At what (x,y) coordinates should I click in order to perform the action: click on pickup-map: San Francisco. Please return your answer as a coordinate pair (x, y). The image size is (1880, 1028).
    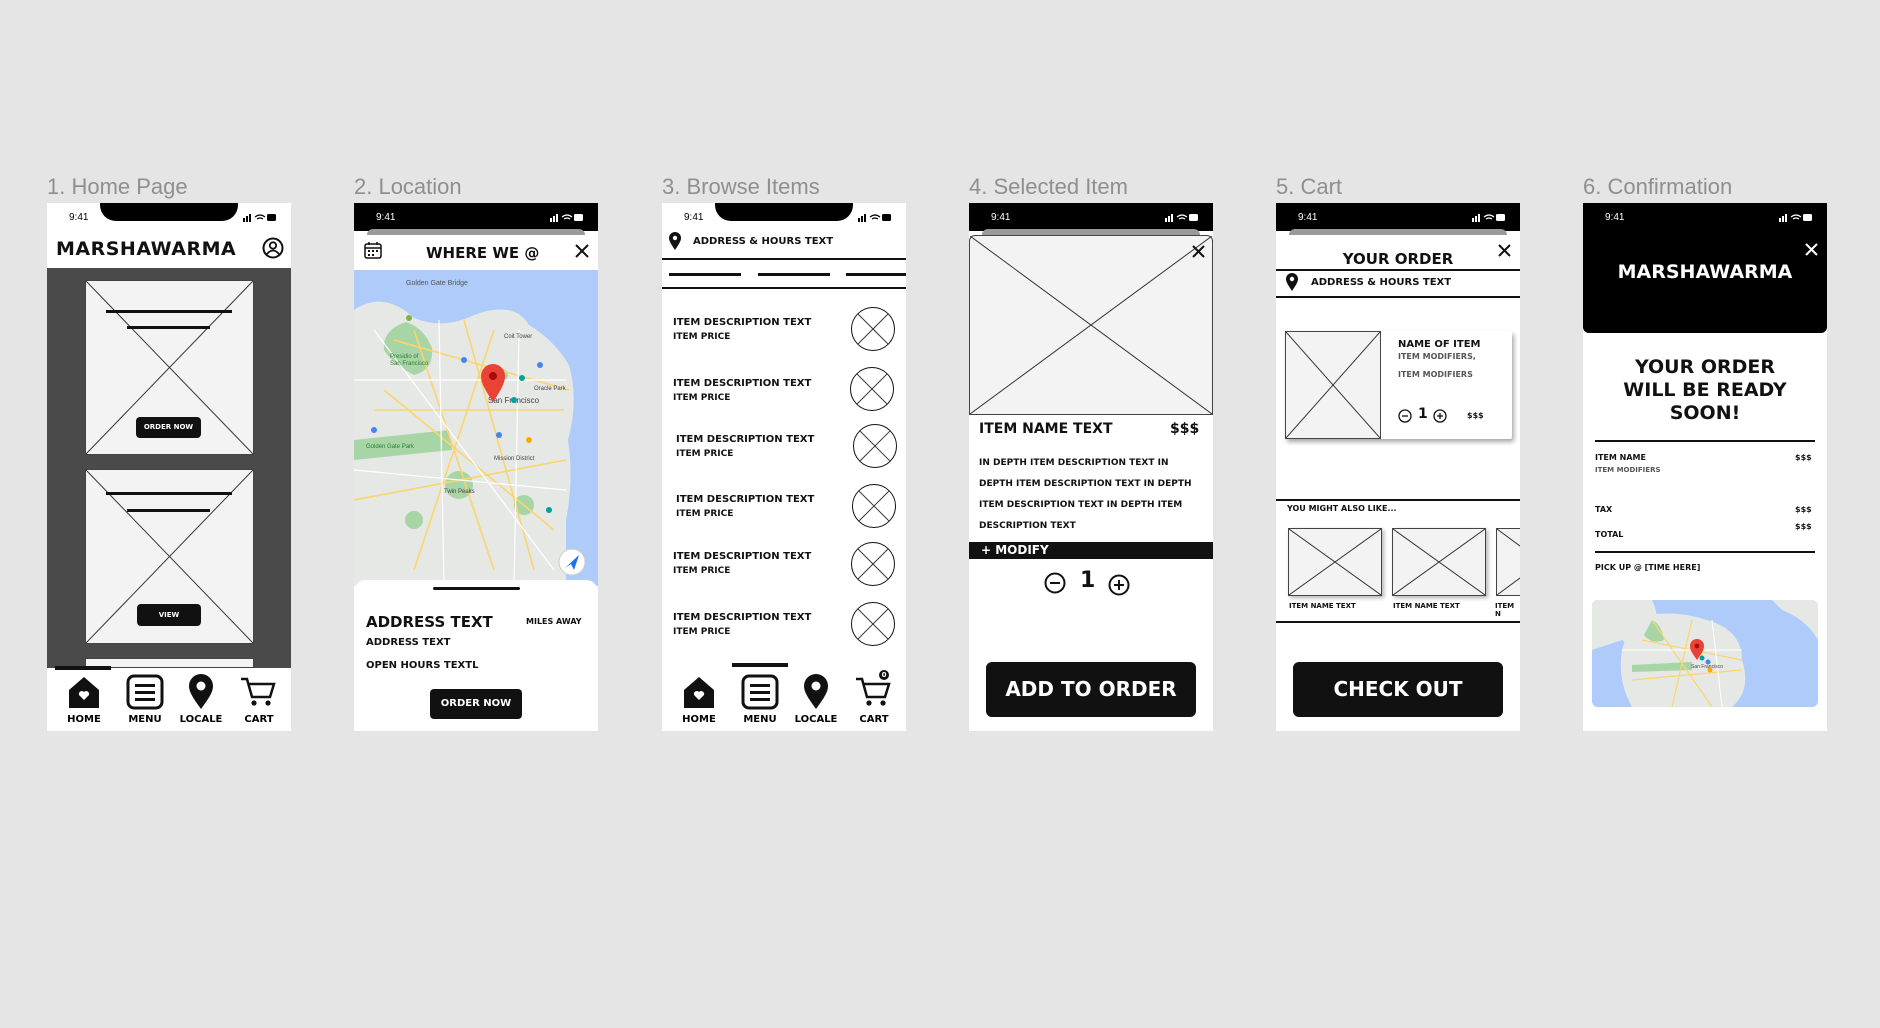
    Looking at the image, I should click on (1705, 653).